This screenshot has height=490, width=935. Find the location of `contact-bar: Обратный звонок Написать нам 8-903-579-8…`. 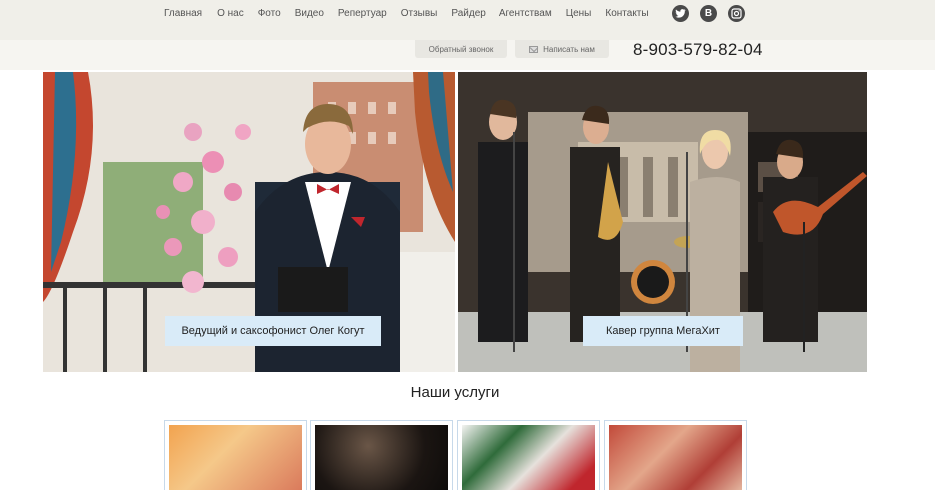

contact-bar: Обратный звонок Написать нам 8-903-579-8… is located at coordinates (467, 55).